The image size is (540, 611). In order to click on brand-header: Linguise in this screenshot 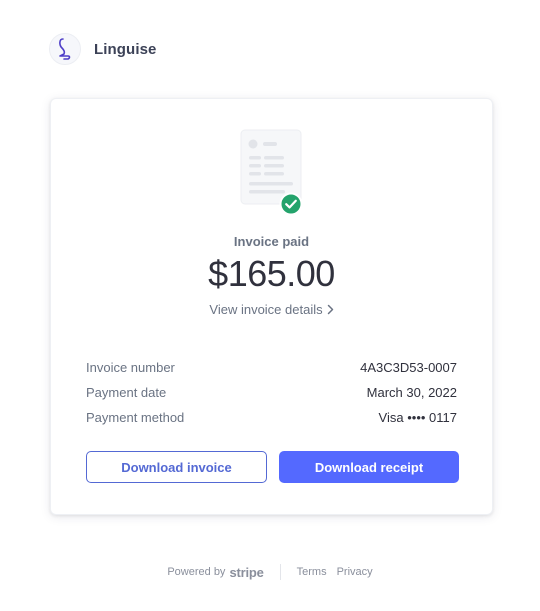, I will do `click(102, 49)`.